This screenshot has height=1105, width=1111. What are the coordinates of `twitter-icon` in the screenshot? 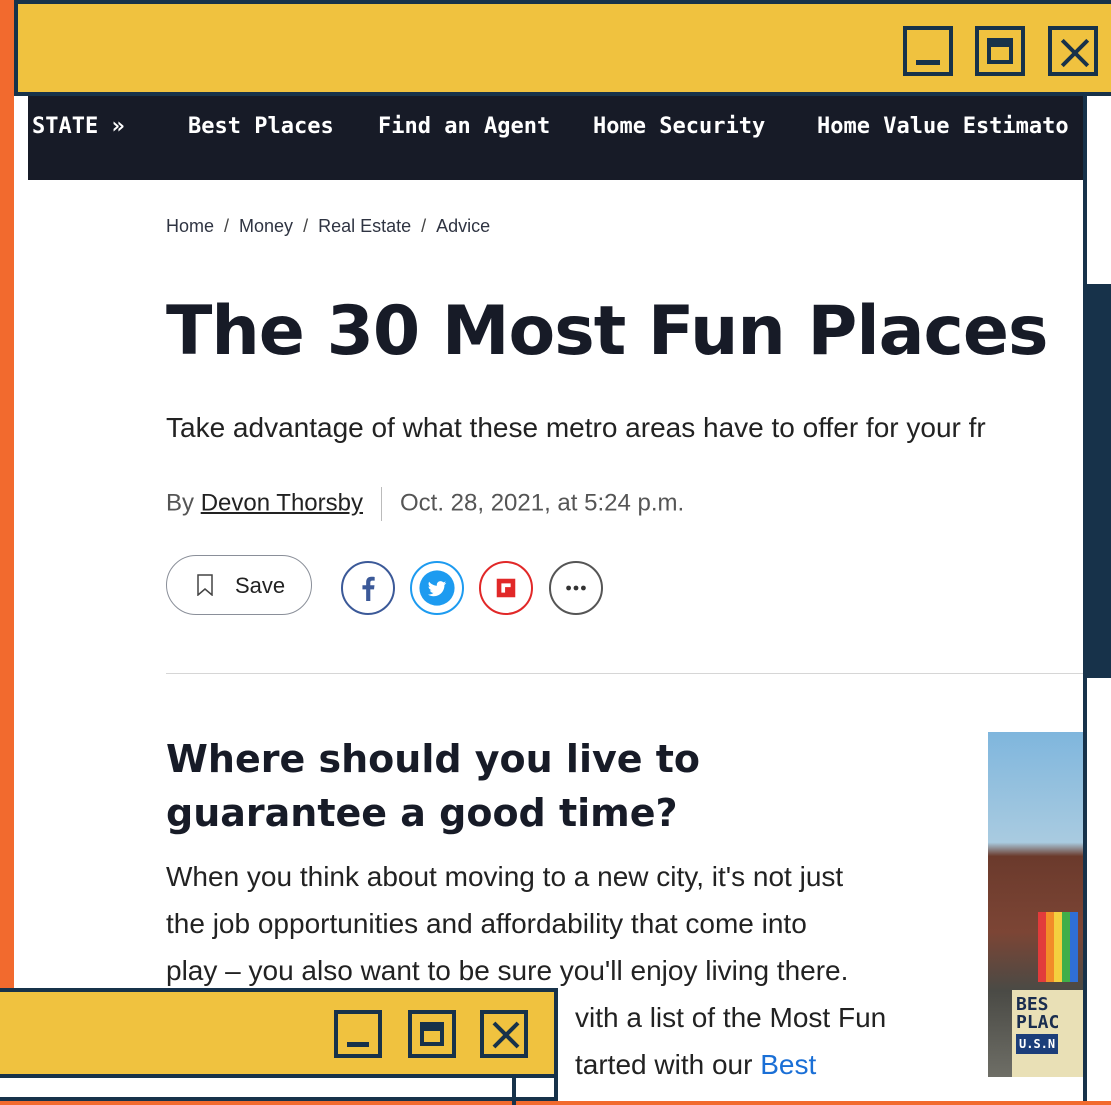 It's located at (437, 588).